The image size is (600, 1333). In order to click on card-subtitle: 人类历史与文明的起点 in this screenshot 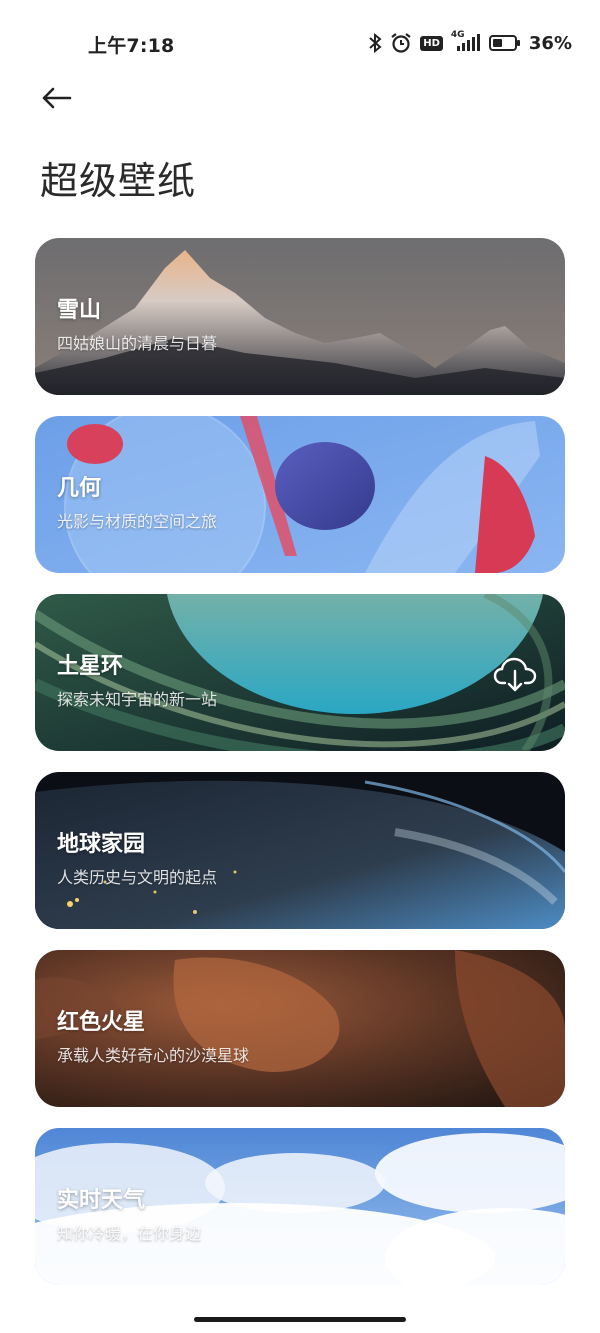, I will do `click(137, 877)`.